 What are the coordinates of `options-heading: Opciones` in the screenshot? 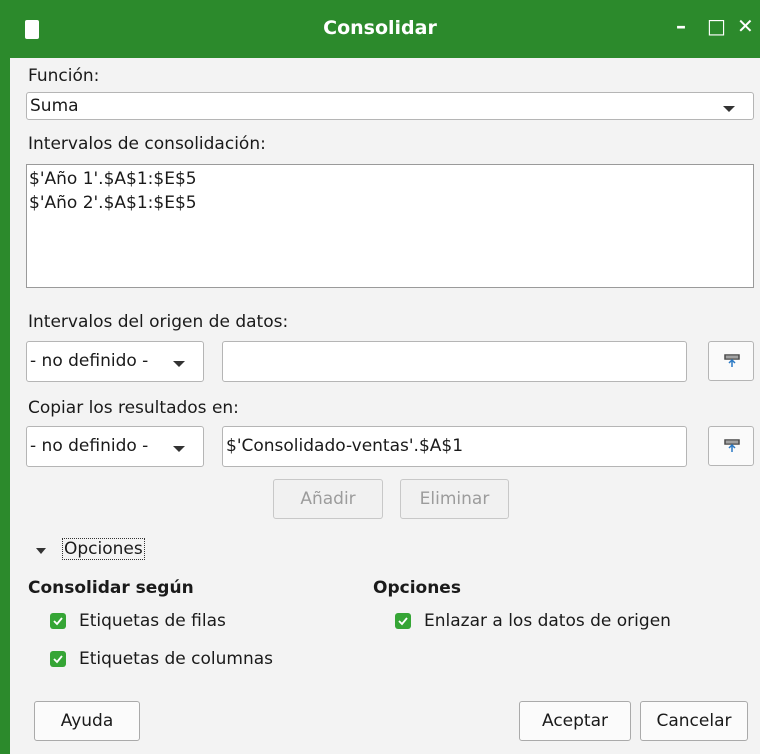 It's located at (417, 588).